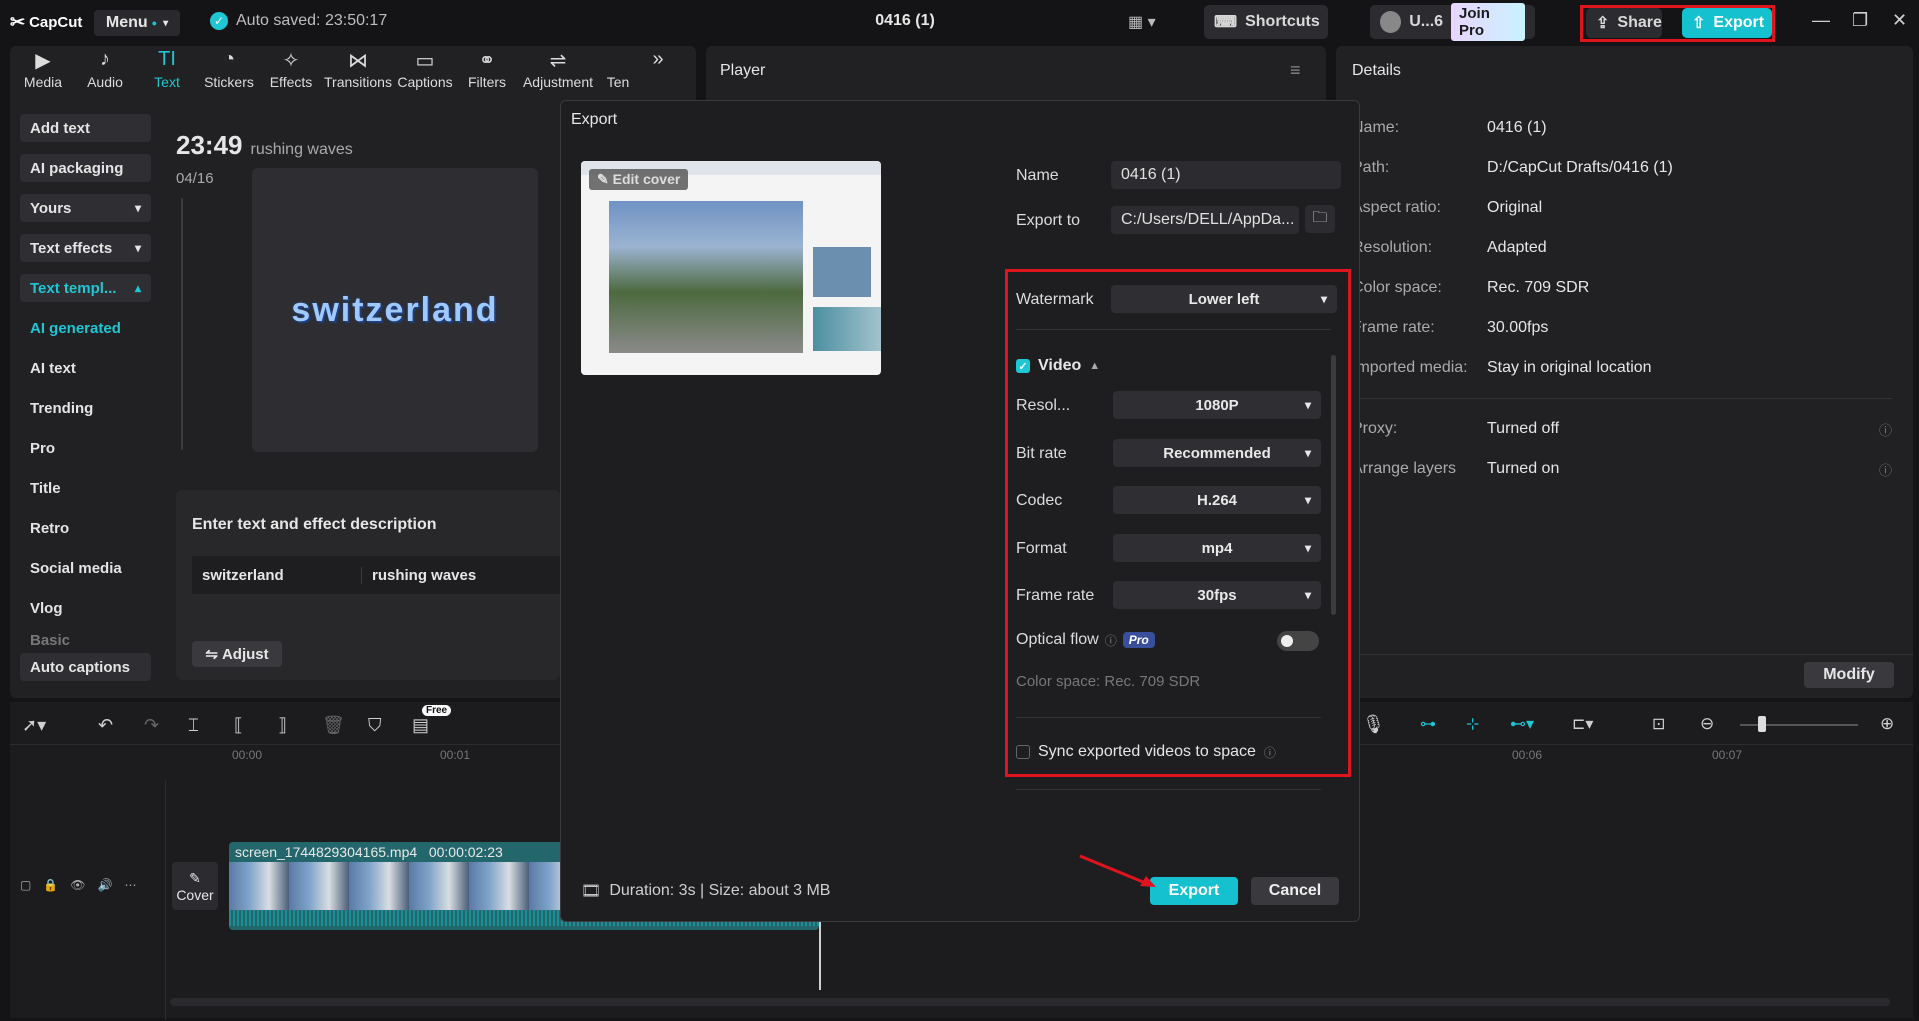 The height and width of the screenshot is (1021, 1919). Describe the element at coordinates (85, 488) in the screenshot. I see `sidebar-title: Title` at that location.